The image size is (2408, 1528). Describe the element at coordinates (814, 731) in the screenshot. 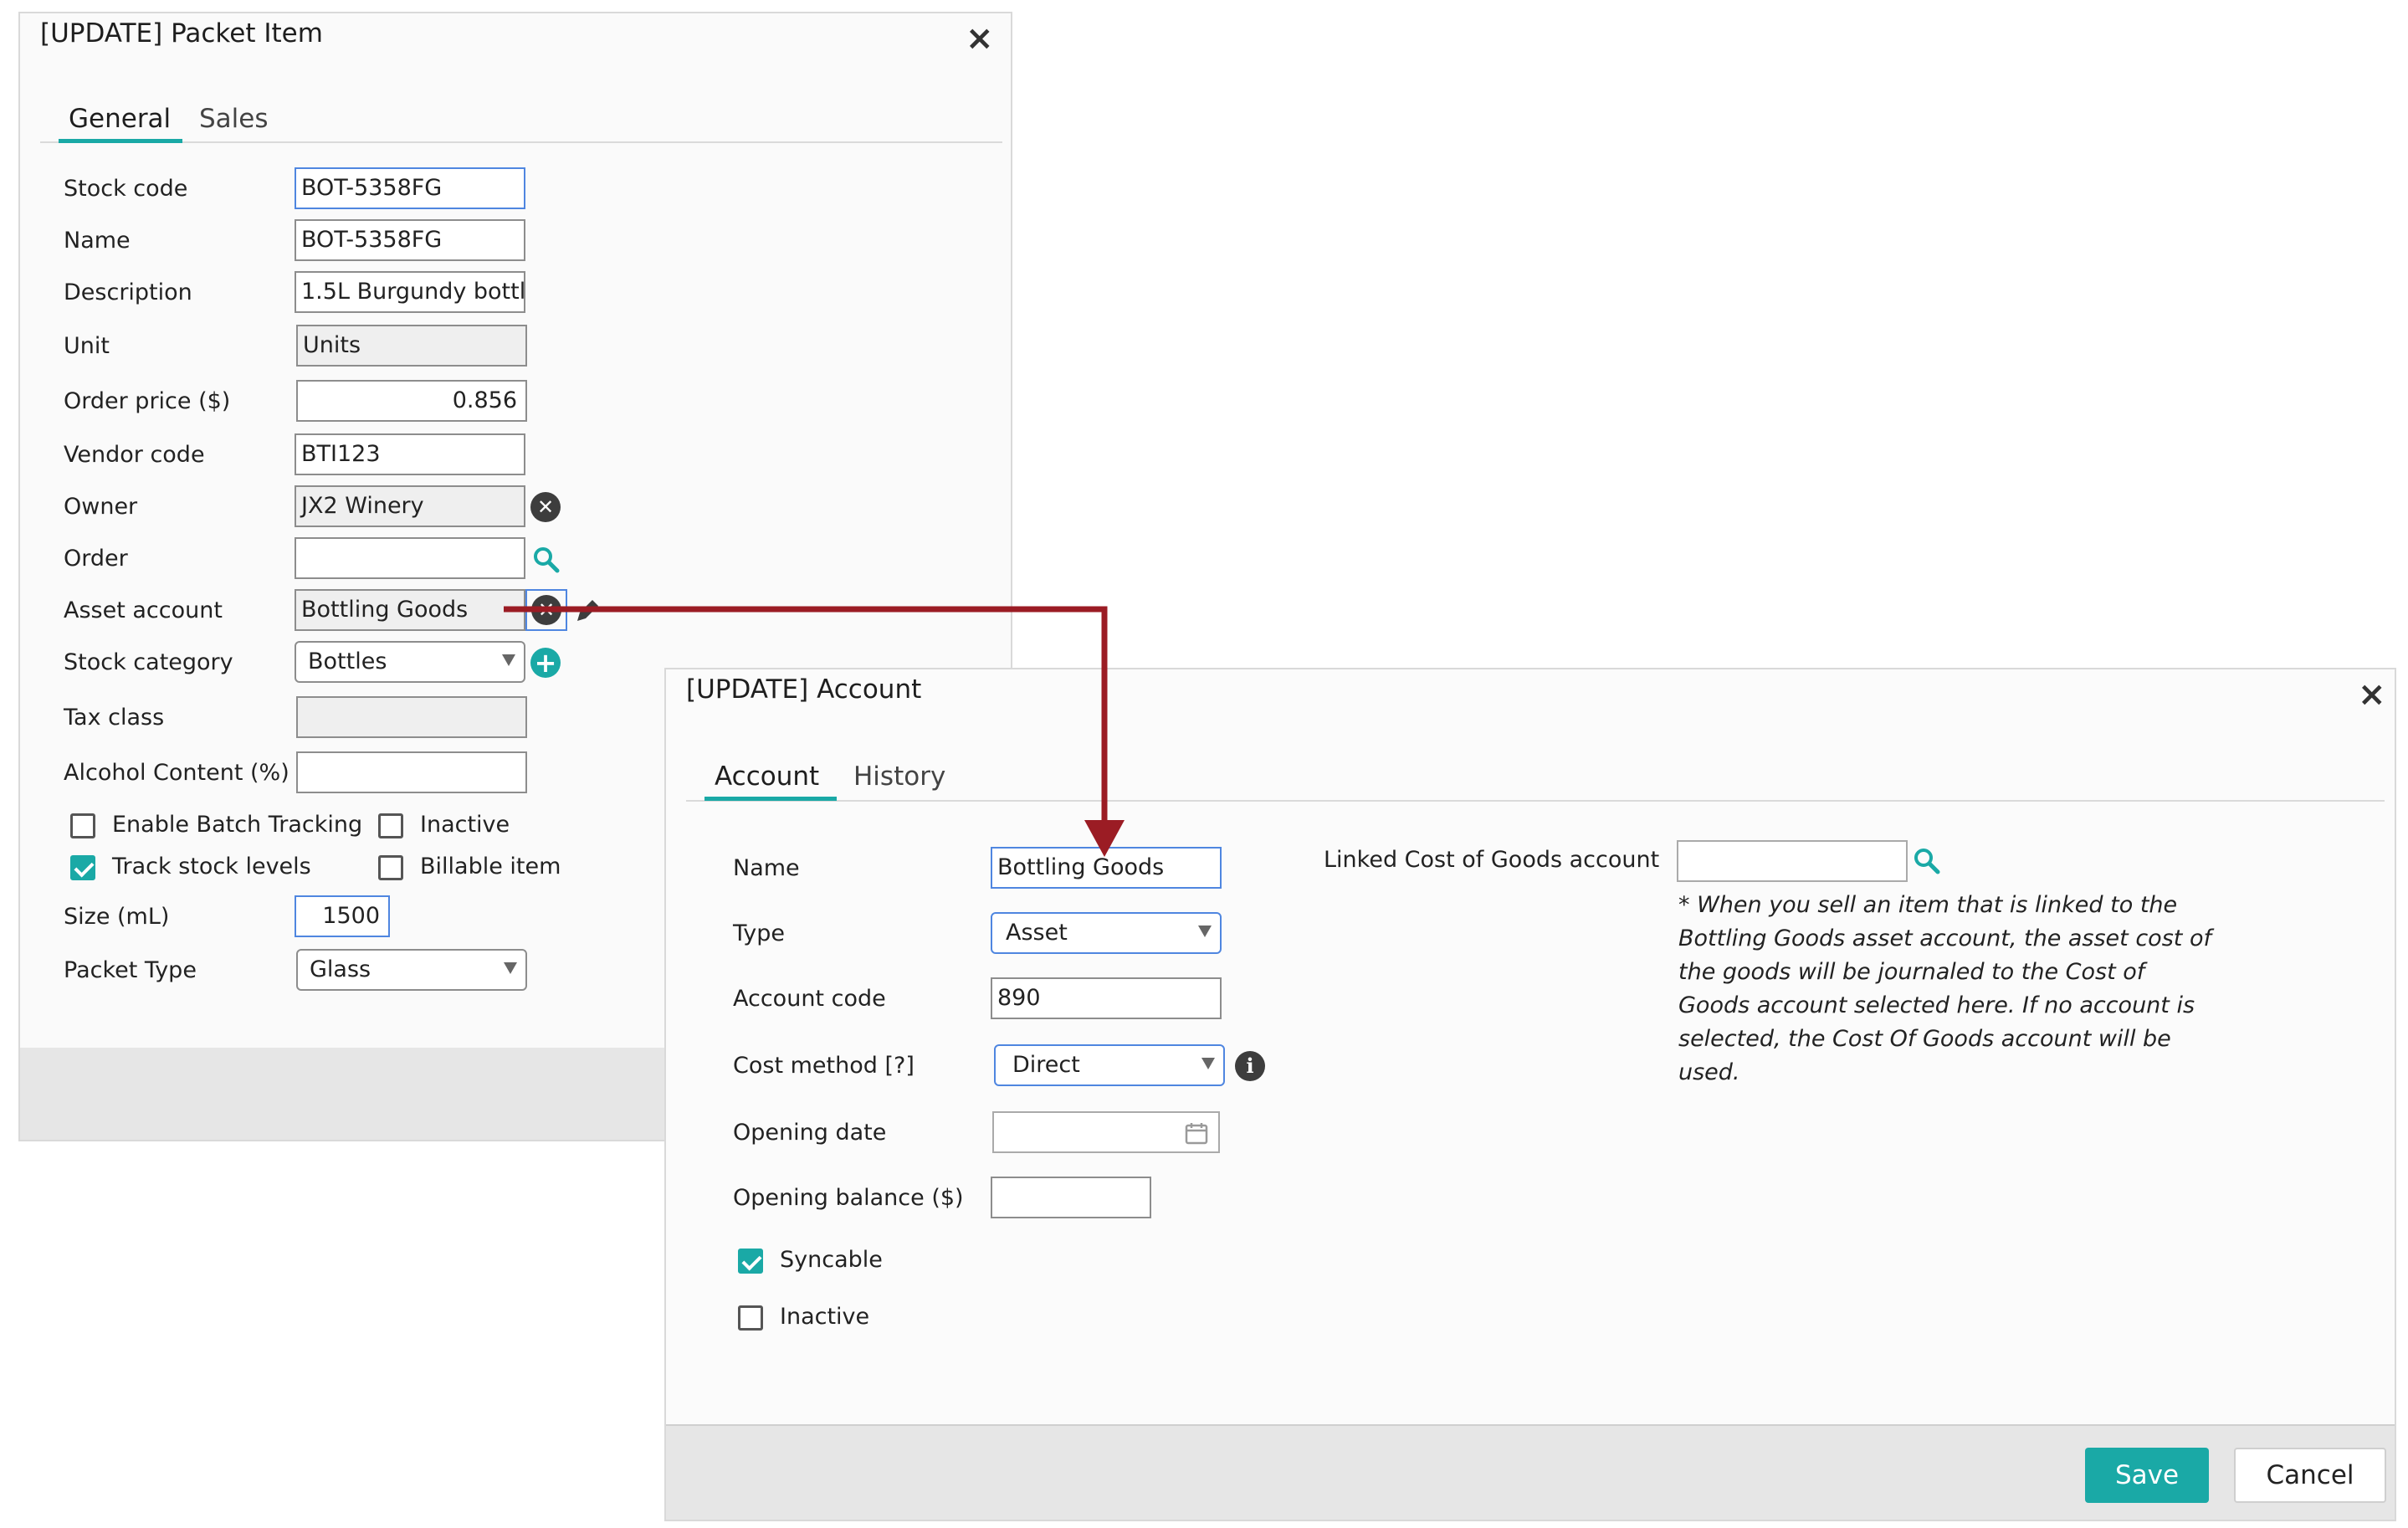

I see `annotation-arrow` at that location.